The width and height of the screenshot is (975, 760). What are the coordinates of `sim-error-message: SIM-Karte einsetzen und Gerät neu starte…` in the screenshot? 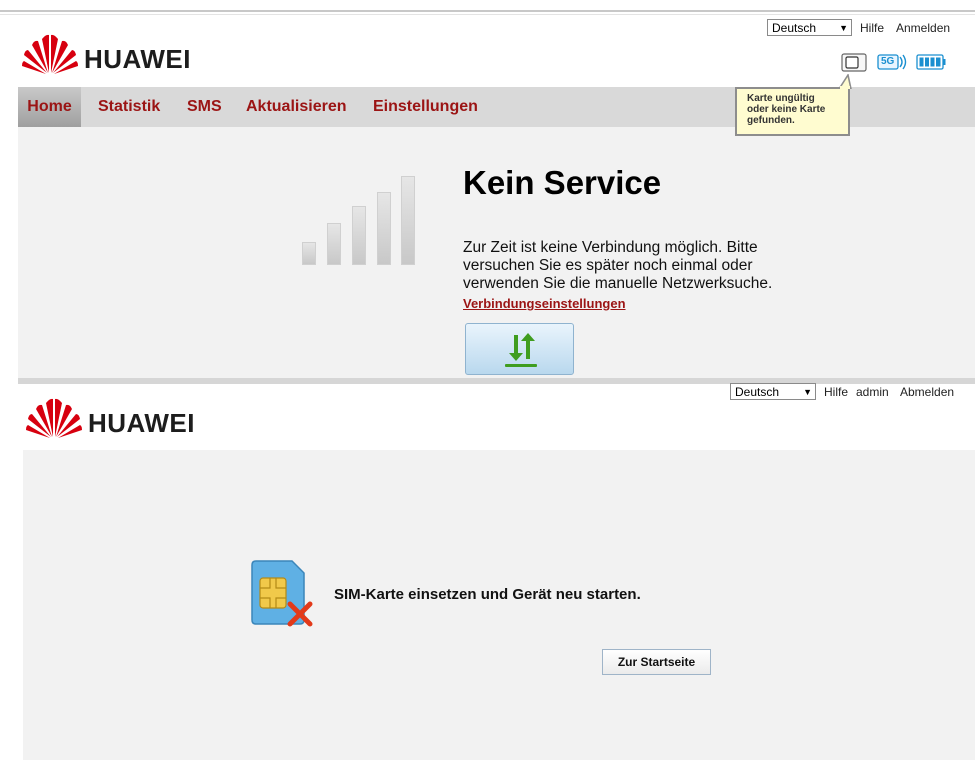 It's located at (487, 594).